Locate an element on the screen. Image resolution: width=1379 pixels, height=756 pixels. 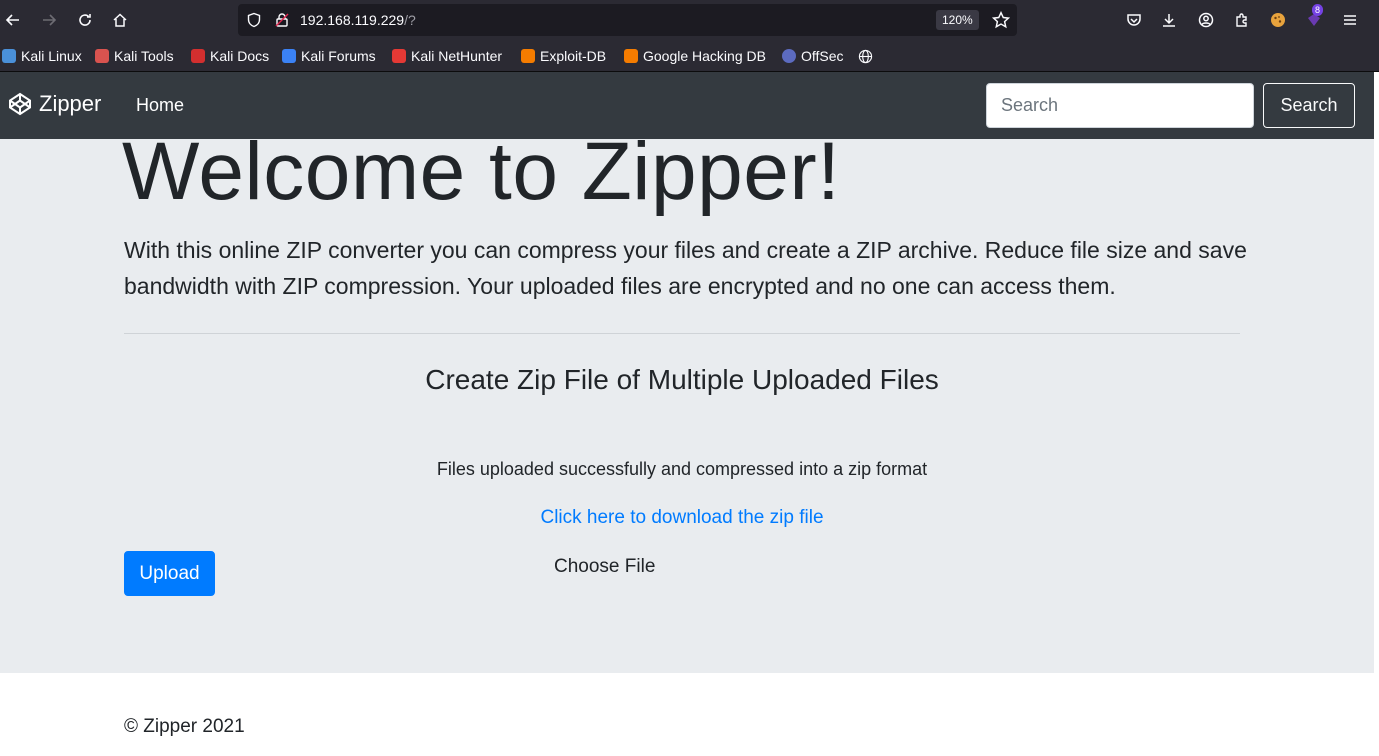
brand: Zipper is located at coordinates (54, 104).